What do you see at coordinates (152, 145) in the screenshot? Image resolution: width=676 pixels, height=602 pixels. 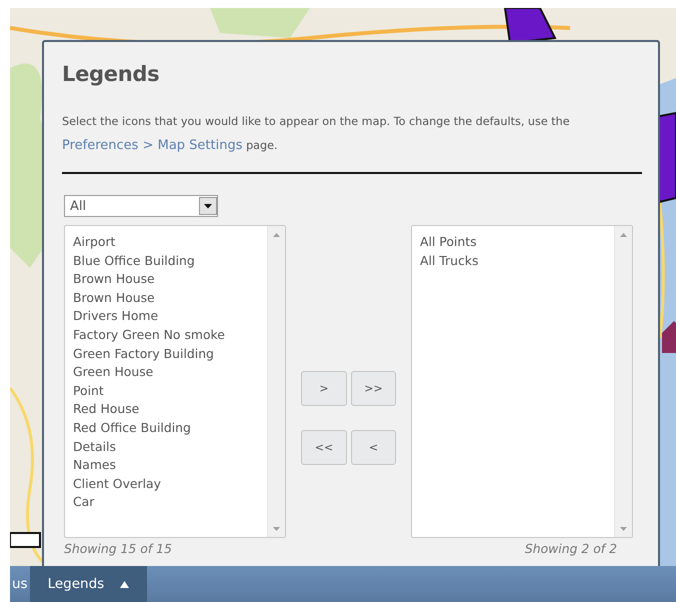 I see `preferences-link: Preferences > Map Settings` at bounding box center [152, 145].